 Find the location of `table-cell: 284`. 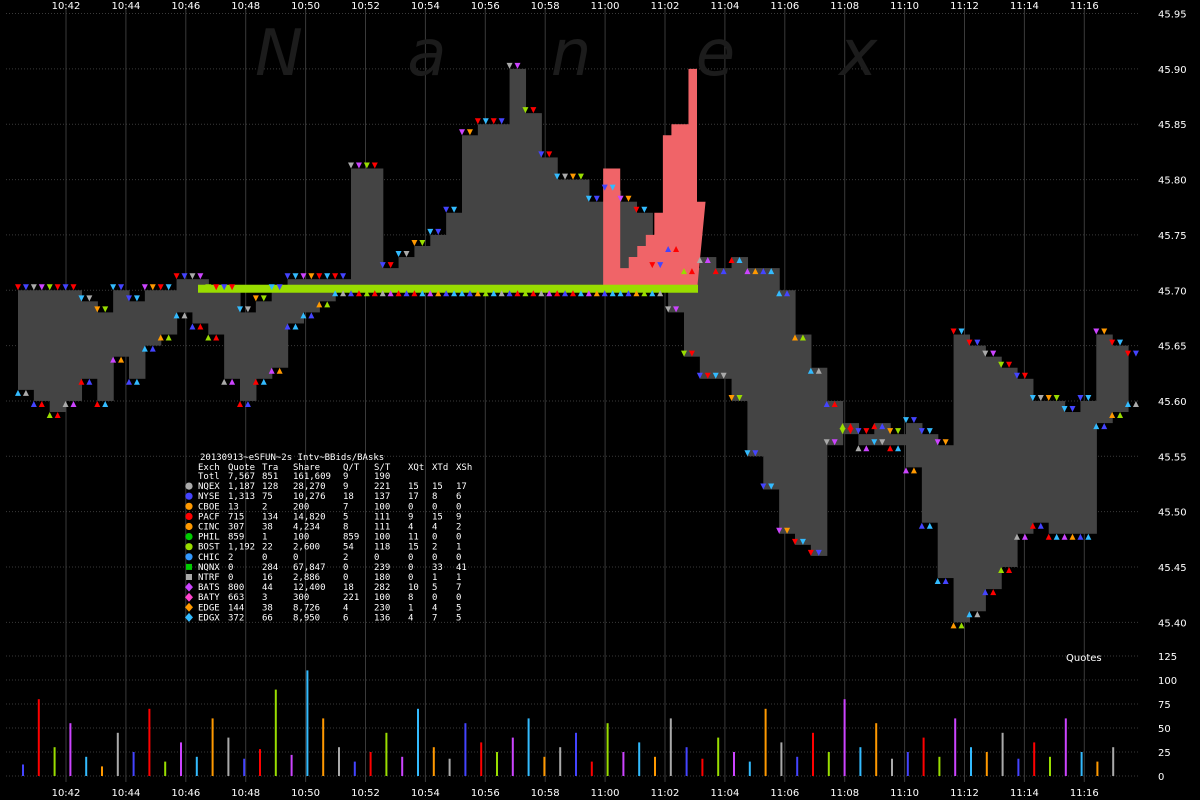

table-cell: 284 is located at coordinates (270, 568).